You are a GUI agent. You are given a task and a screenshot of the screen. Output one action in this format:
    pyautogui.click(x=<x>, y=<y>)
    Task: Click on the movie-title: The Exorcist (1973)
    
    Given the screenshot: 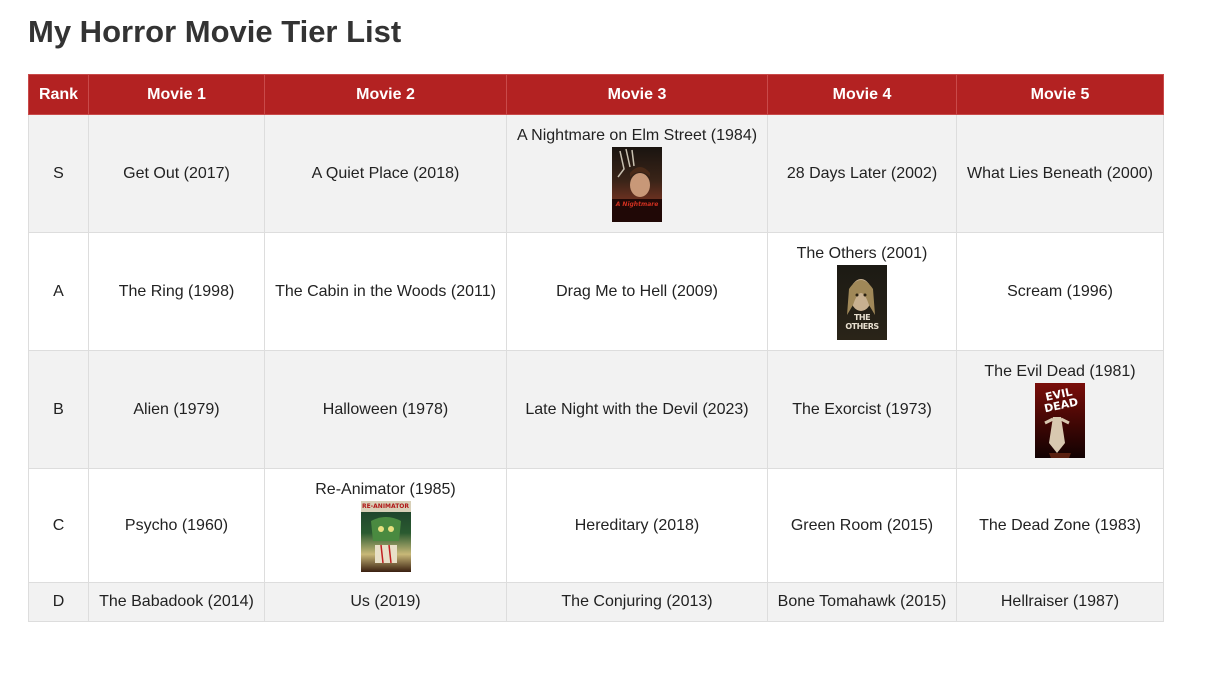 What is the action you would take?
    pyautogui.click(x=862, y=409)
    